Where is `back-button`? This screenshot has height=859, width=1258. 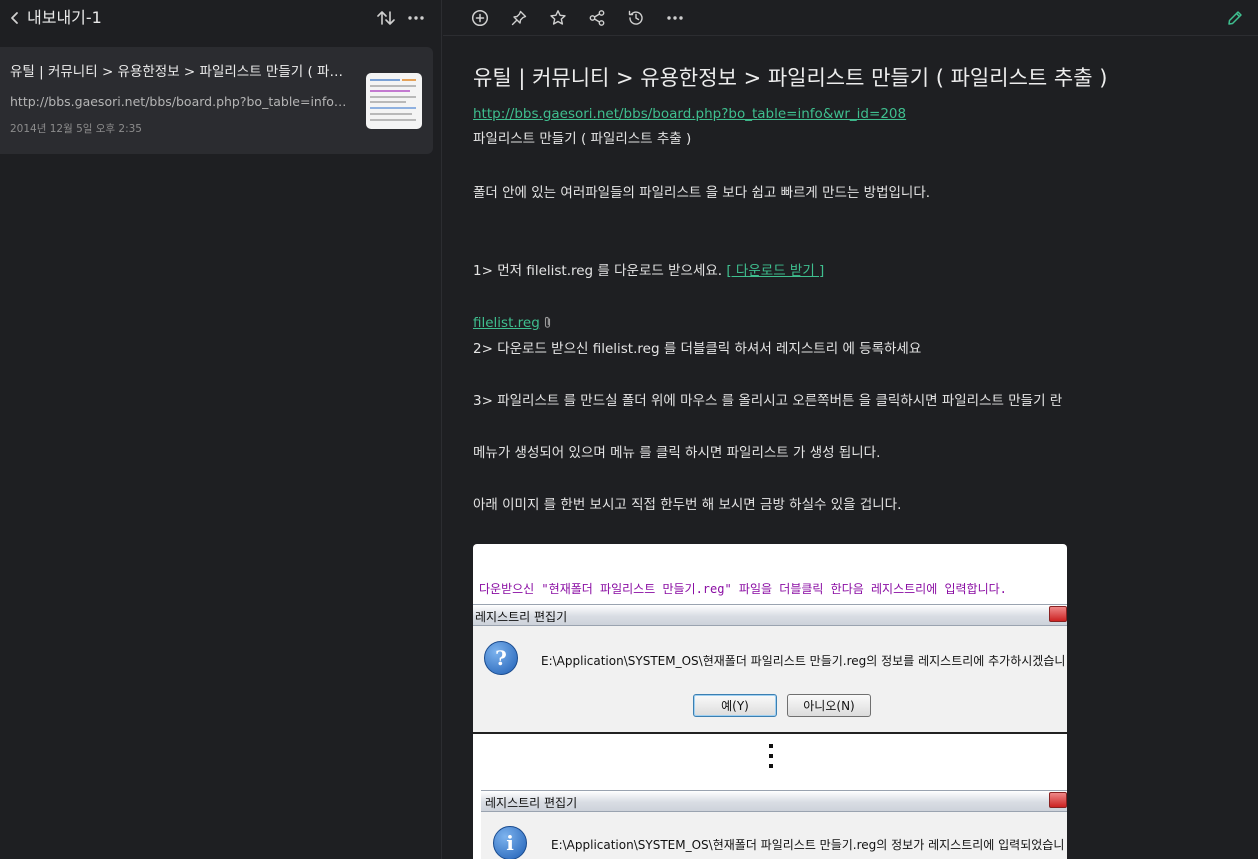 back-button is located at coordinates (15, 18).